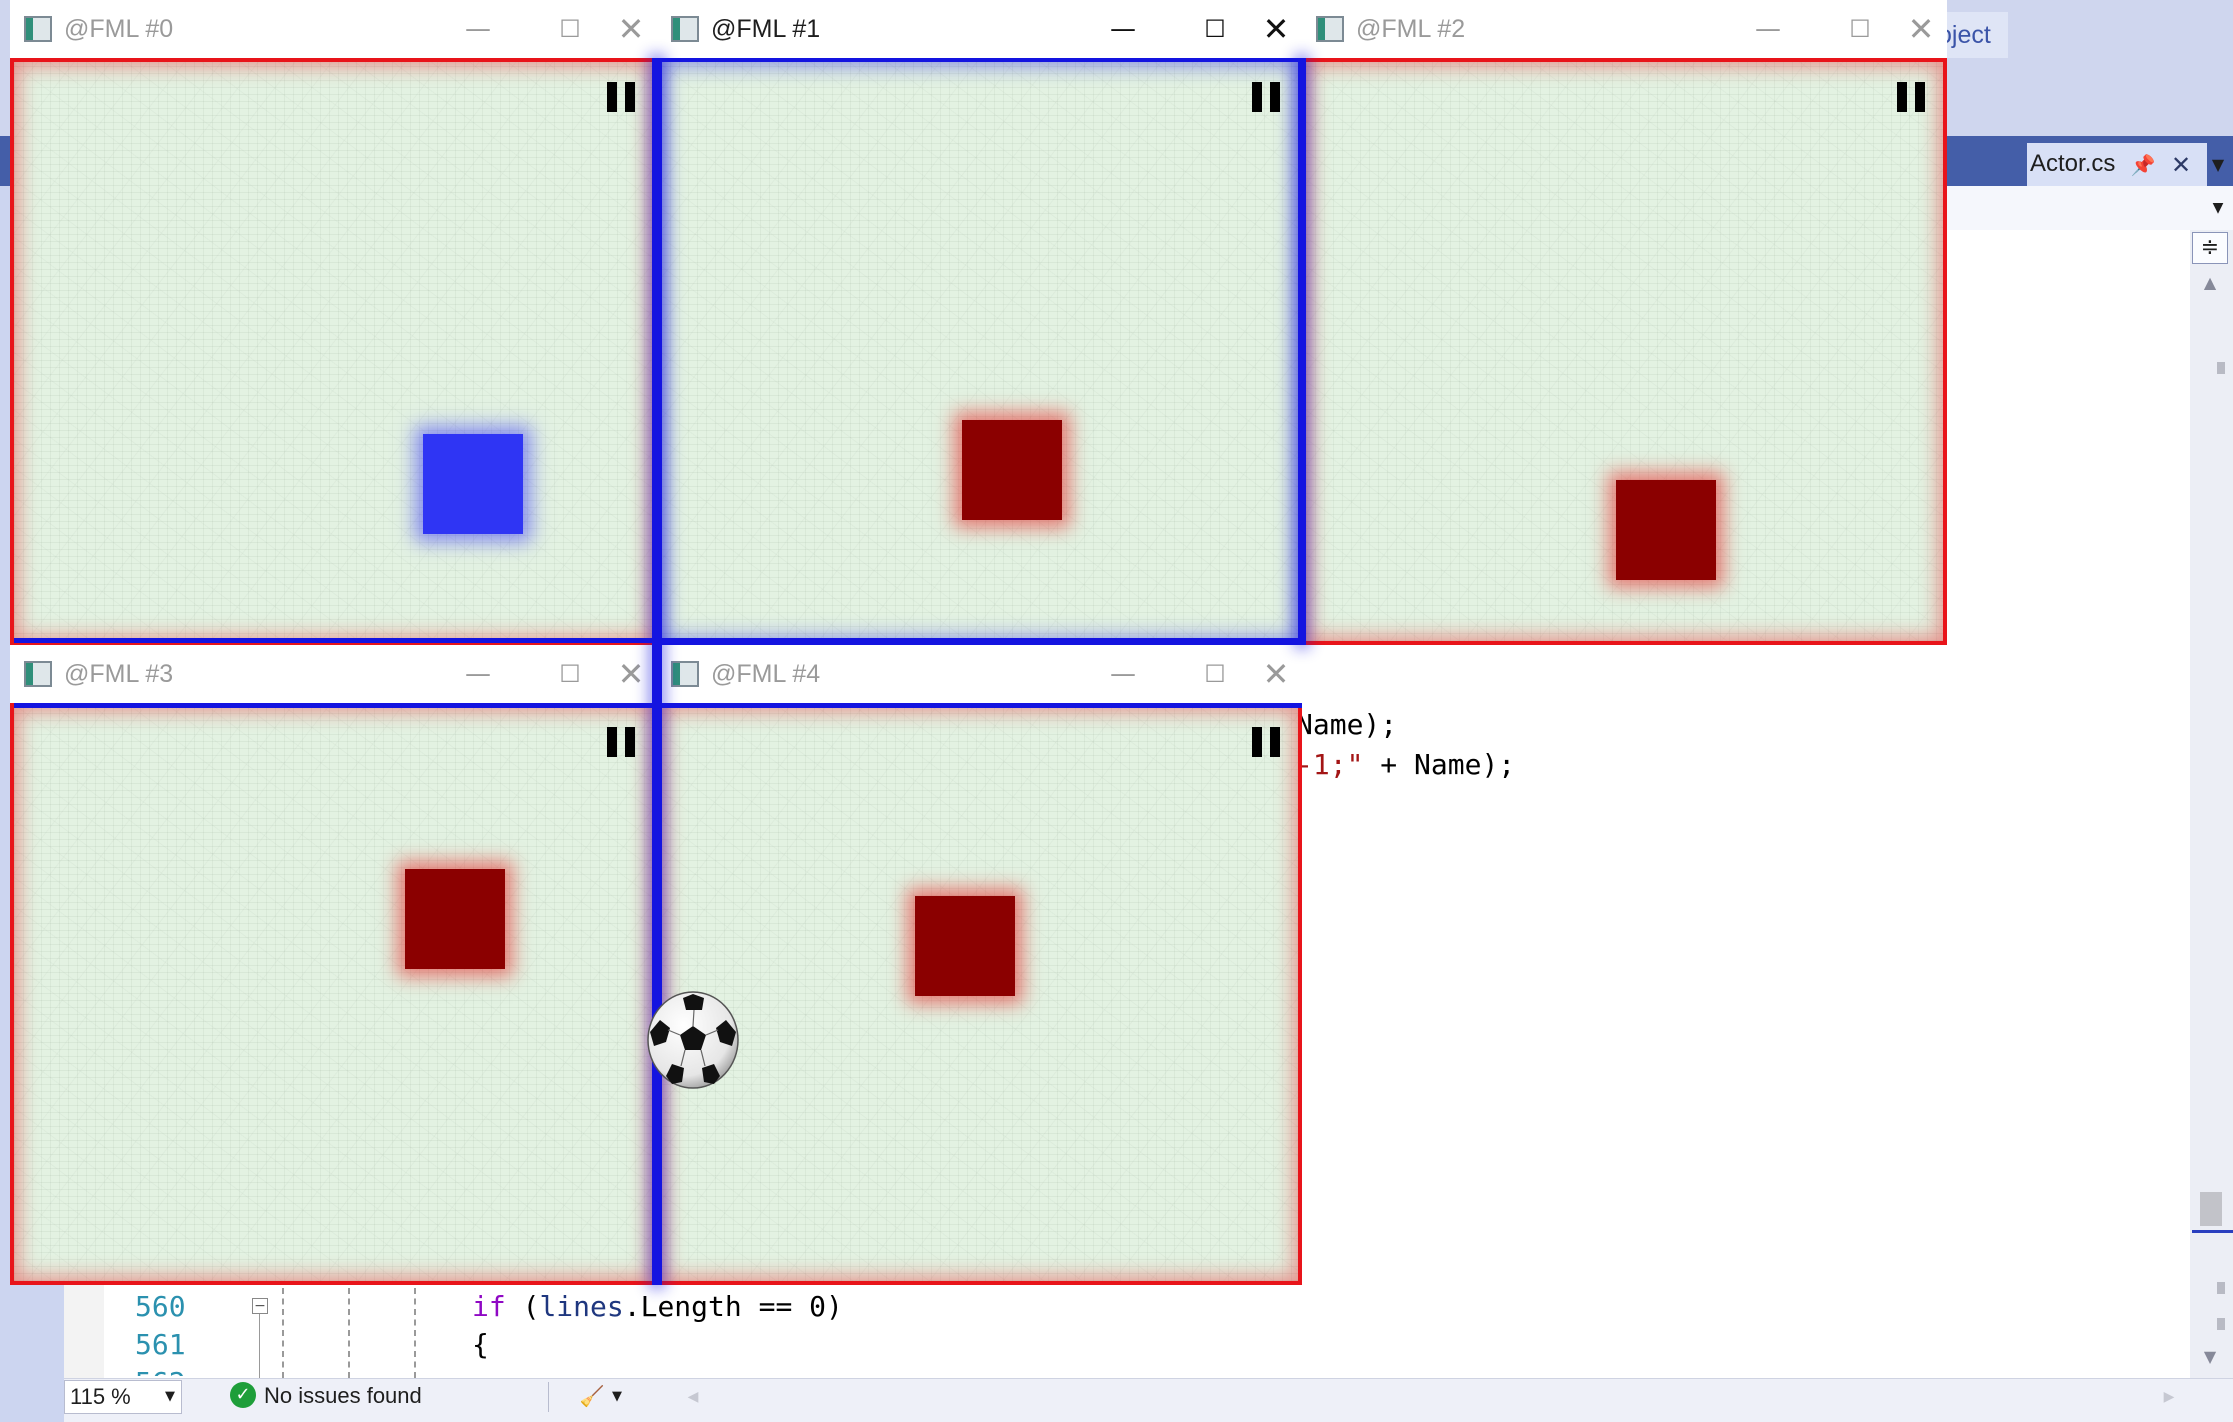 Image resolution: width=2233 pixels, height=1422 pixels. I want to click on fml-window-0: @FML #0 — ☐ ✕, so click(333, 322).